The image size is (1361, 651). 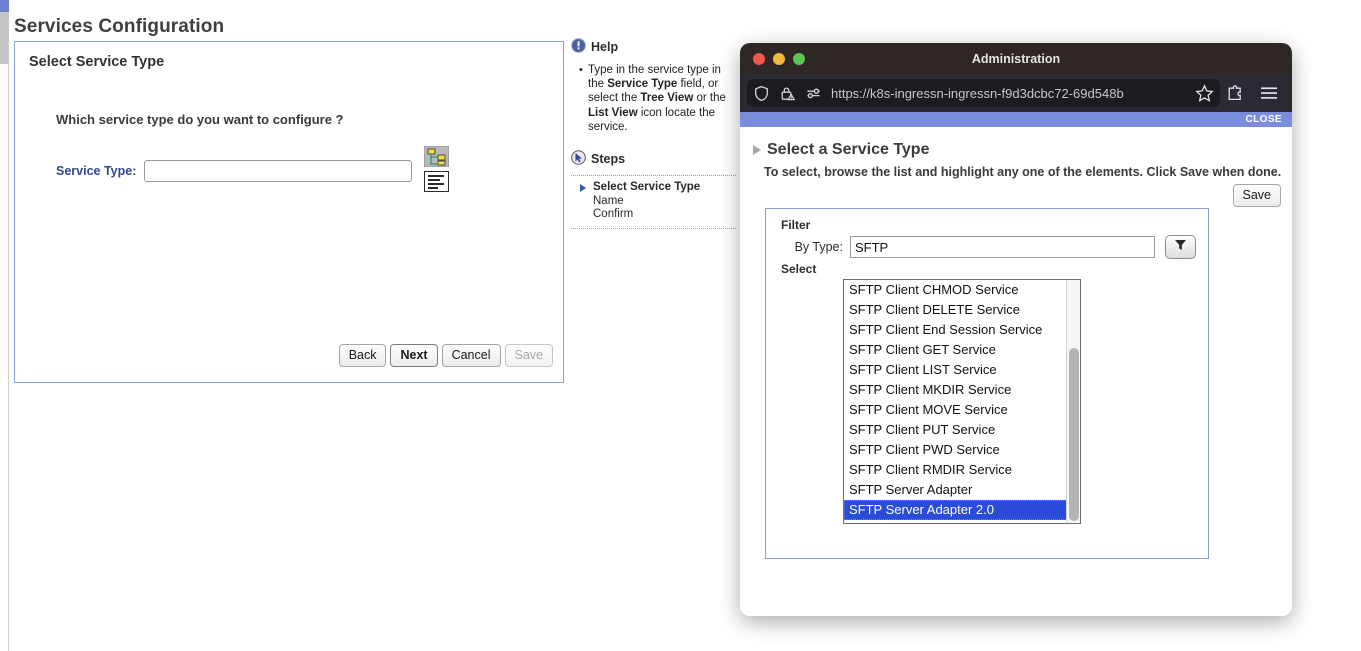 I want to click on list-item: SFTP Client GET Service, so click(x=962, y=350).